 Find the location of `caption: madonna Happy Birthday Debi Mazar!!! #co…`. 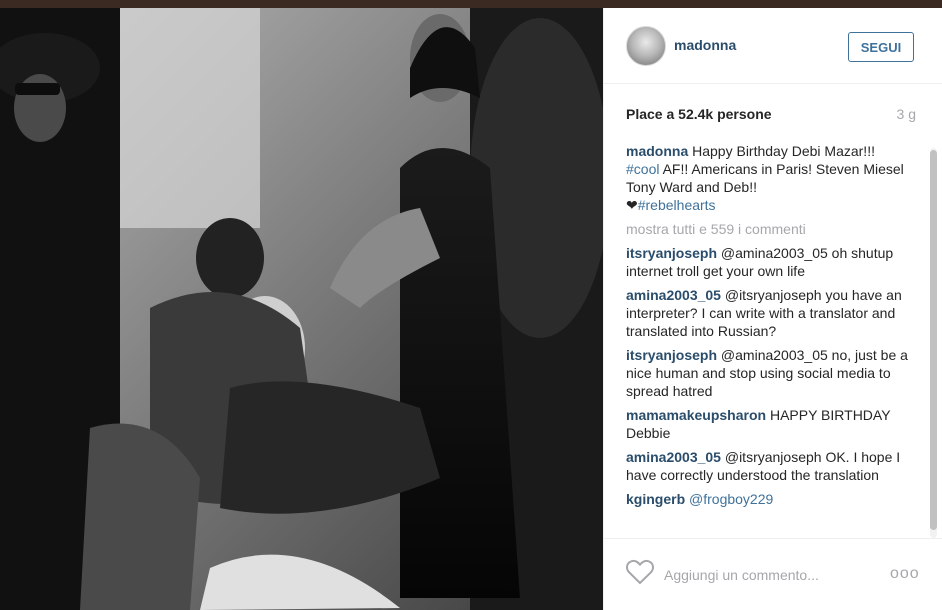

caption: madonna Happy Birthday Debi Mazar!!! #co… is located at coordinates (767, 178).